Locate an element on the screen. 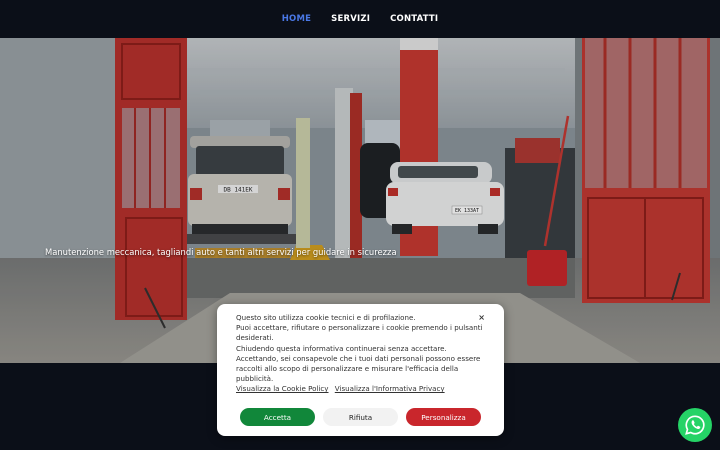  nav-contatti-link: CONTATTI is located at coordinates (414, 19).